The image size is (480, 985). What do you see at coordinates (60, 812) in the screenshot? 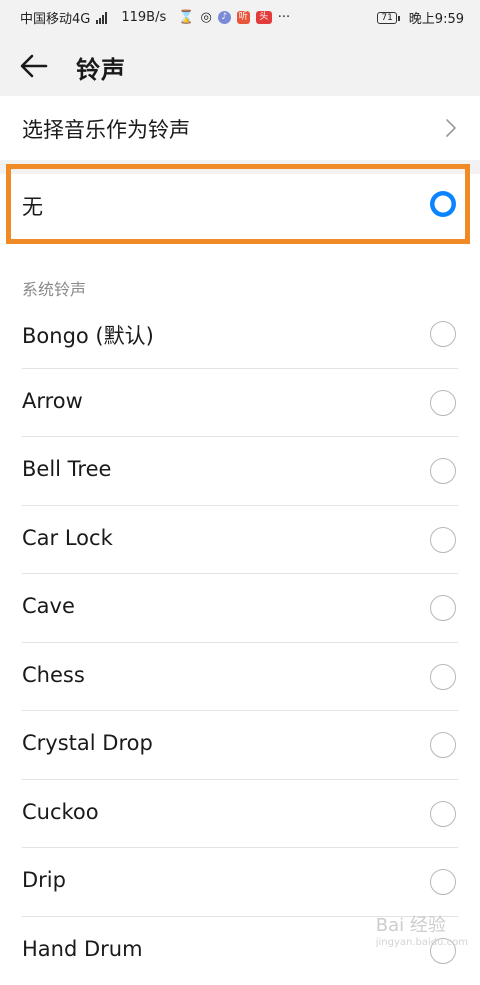
I see `ringtone-label: Cuckoo` at bounding box center [60, 812].